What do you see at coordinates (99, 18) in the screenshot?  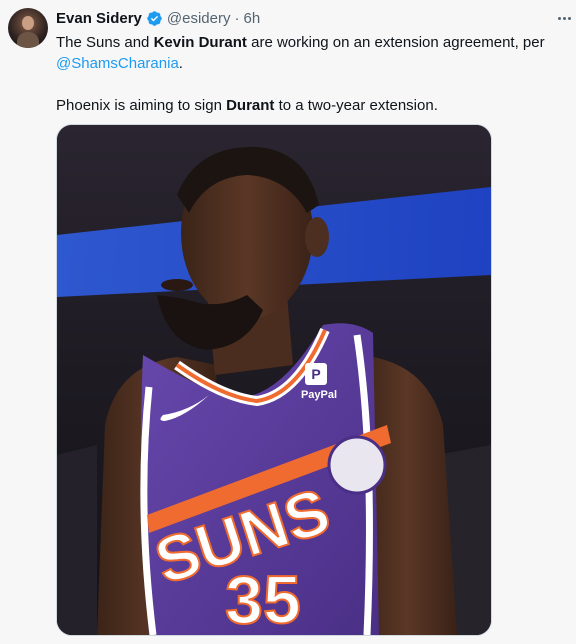 I see `author-name: Evan Sidery` at bounding box center [99, 18].